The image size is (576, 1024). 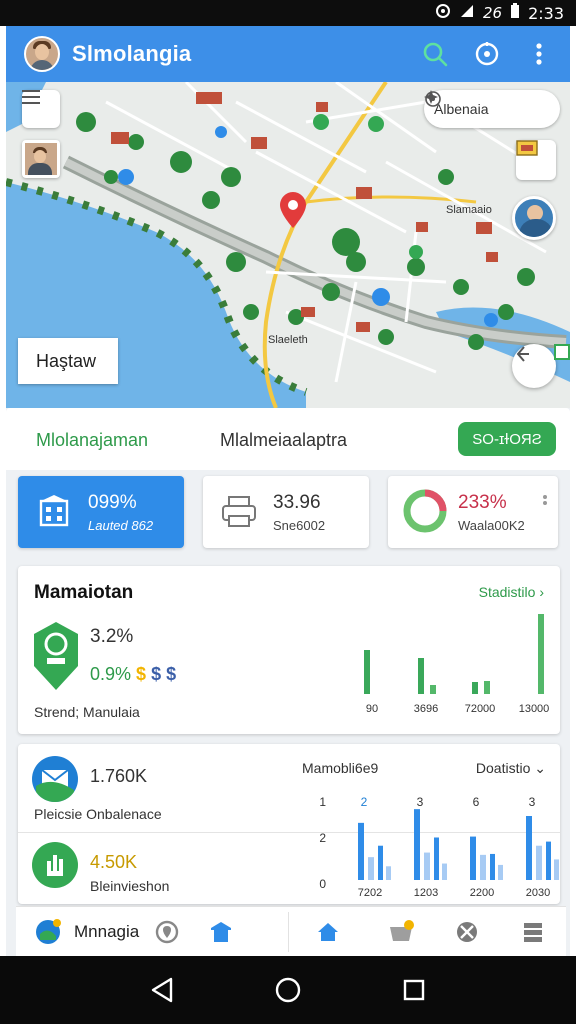 I want to click on home-icon, so click(x=328, y=931).